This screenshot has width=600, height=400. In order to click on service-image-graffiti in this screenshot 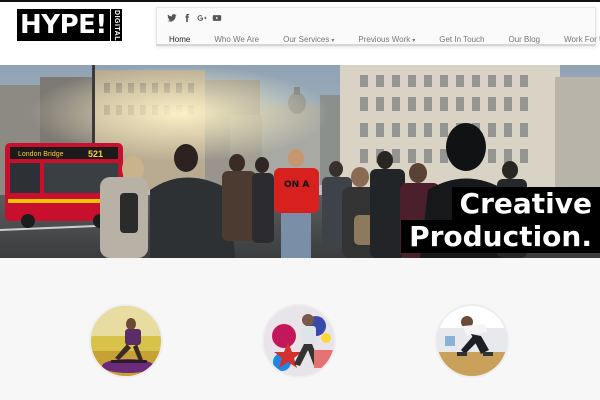, I will do `click(299, 341)`.